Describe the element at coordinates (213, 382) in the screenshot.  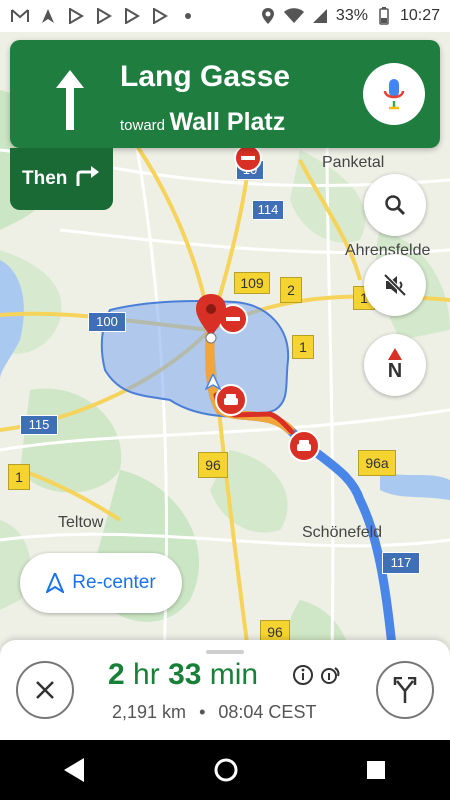
I see `current-location-arrow-icon` at that location.